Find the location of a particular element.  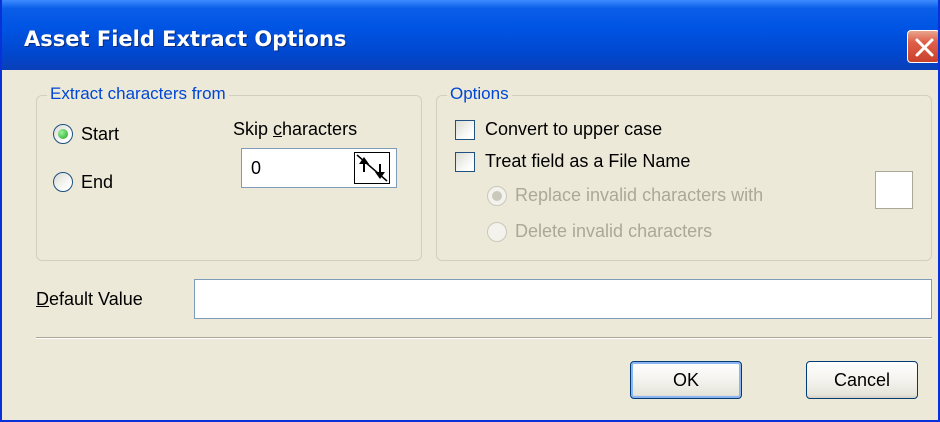

skip-characters-label: Skip characters is located at coordinates (295, 129).